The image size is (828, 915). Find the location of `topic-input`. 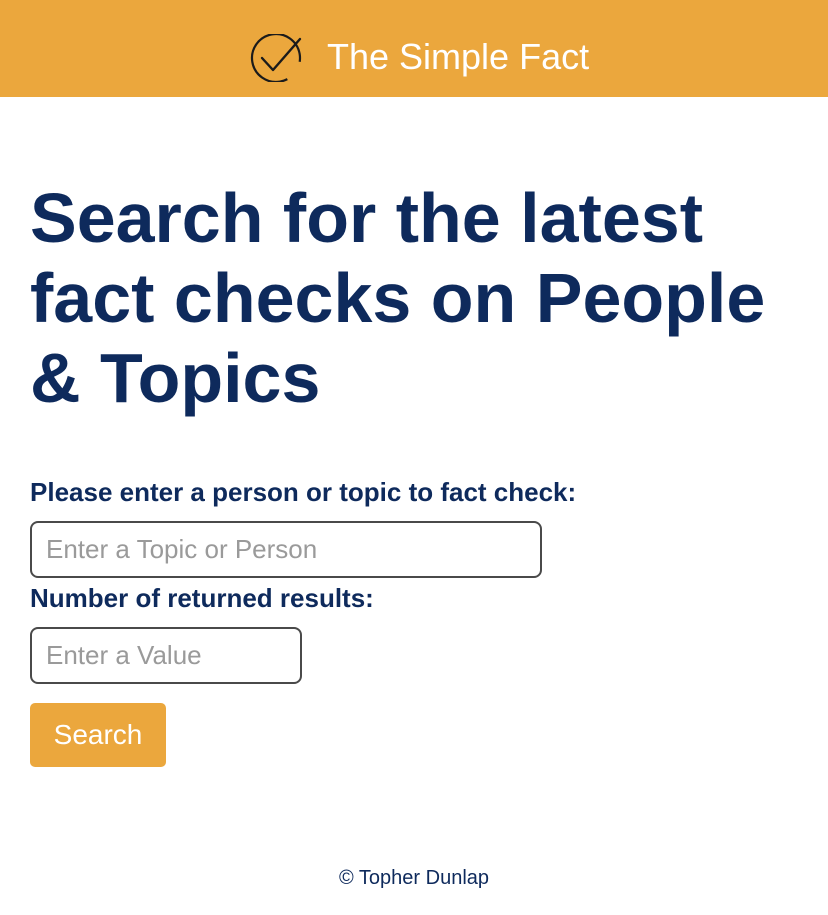

topic-input is located at coordinates (286, 549).